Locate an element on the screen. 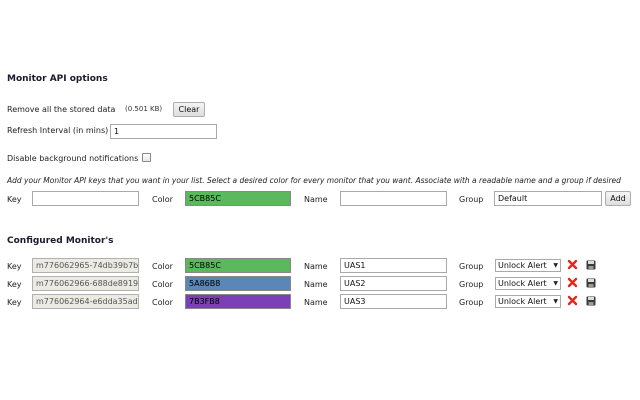 This screenshot has height=400, width=640. disable-notifications-checkbox is located at coordinates (146, 157).